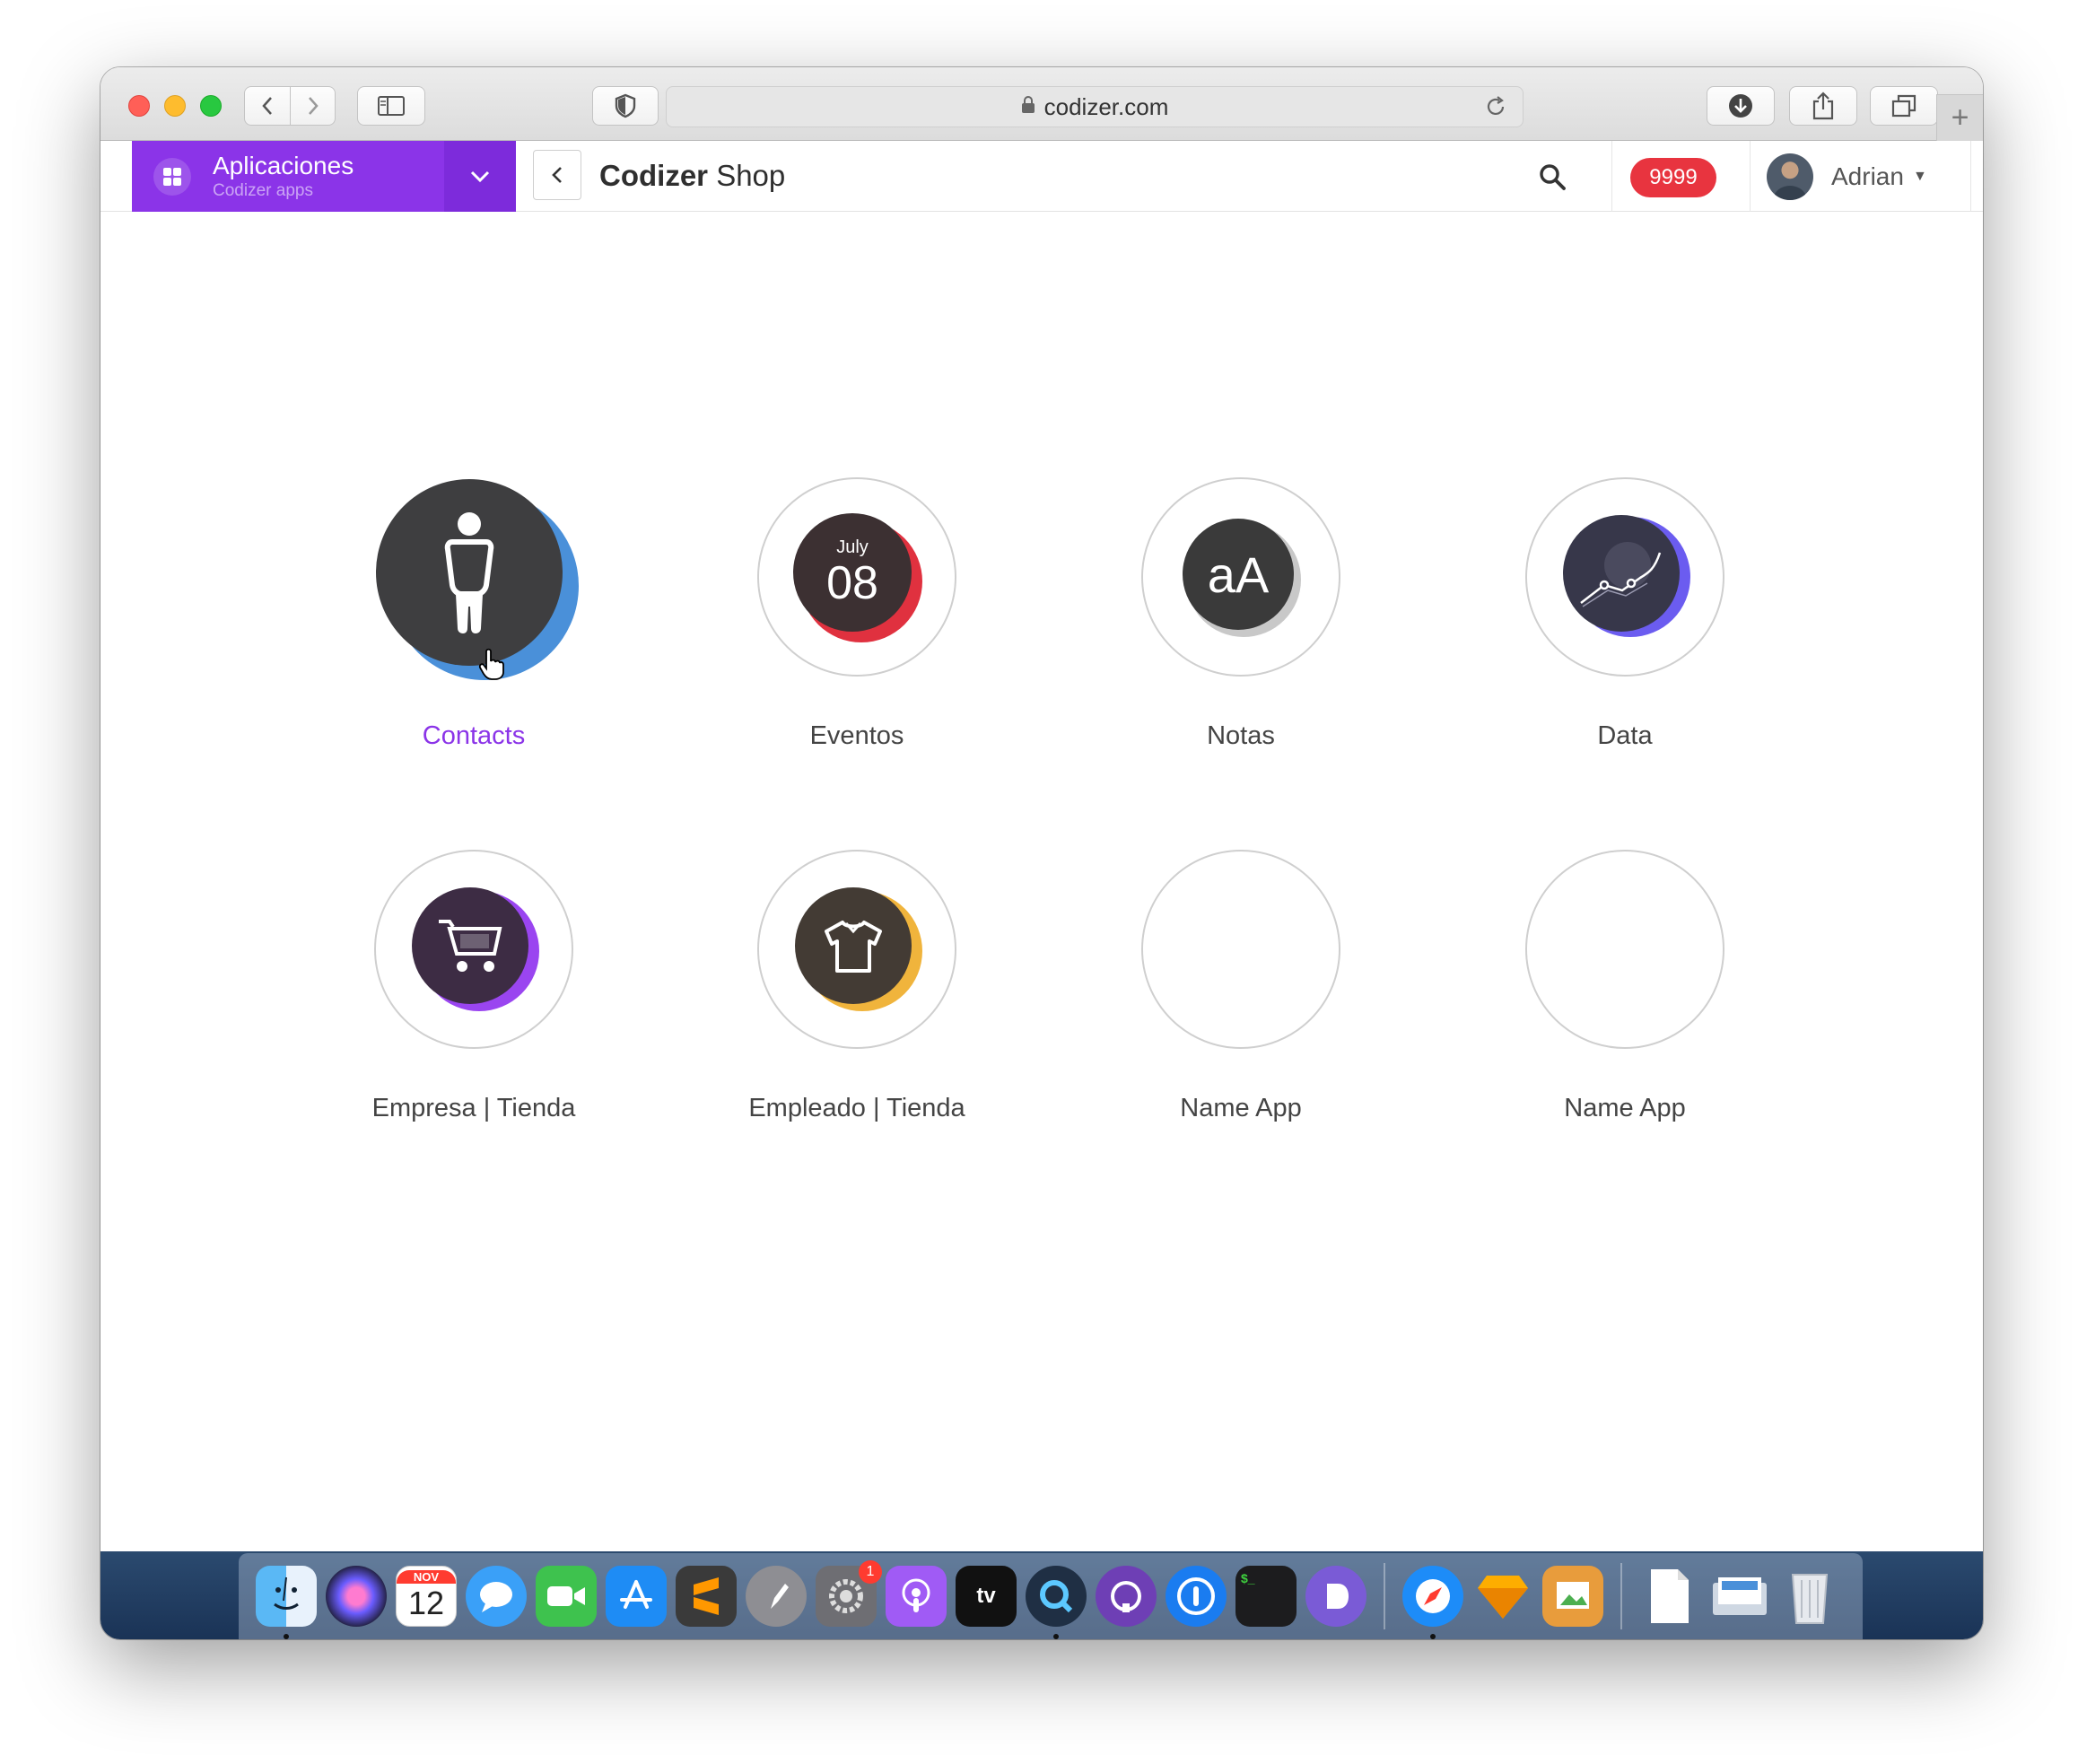 This screenshot has width=2078, height=1764. I want to click on finder-icon, so click(286, 1602).